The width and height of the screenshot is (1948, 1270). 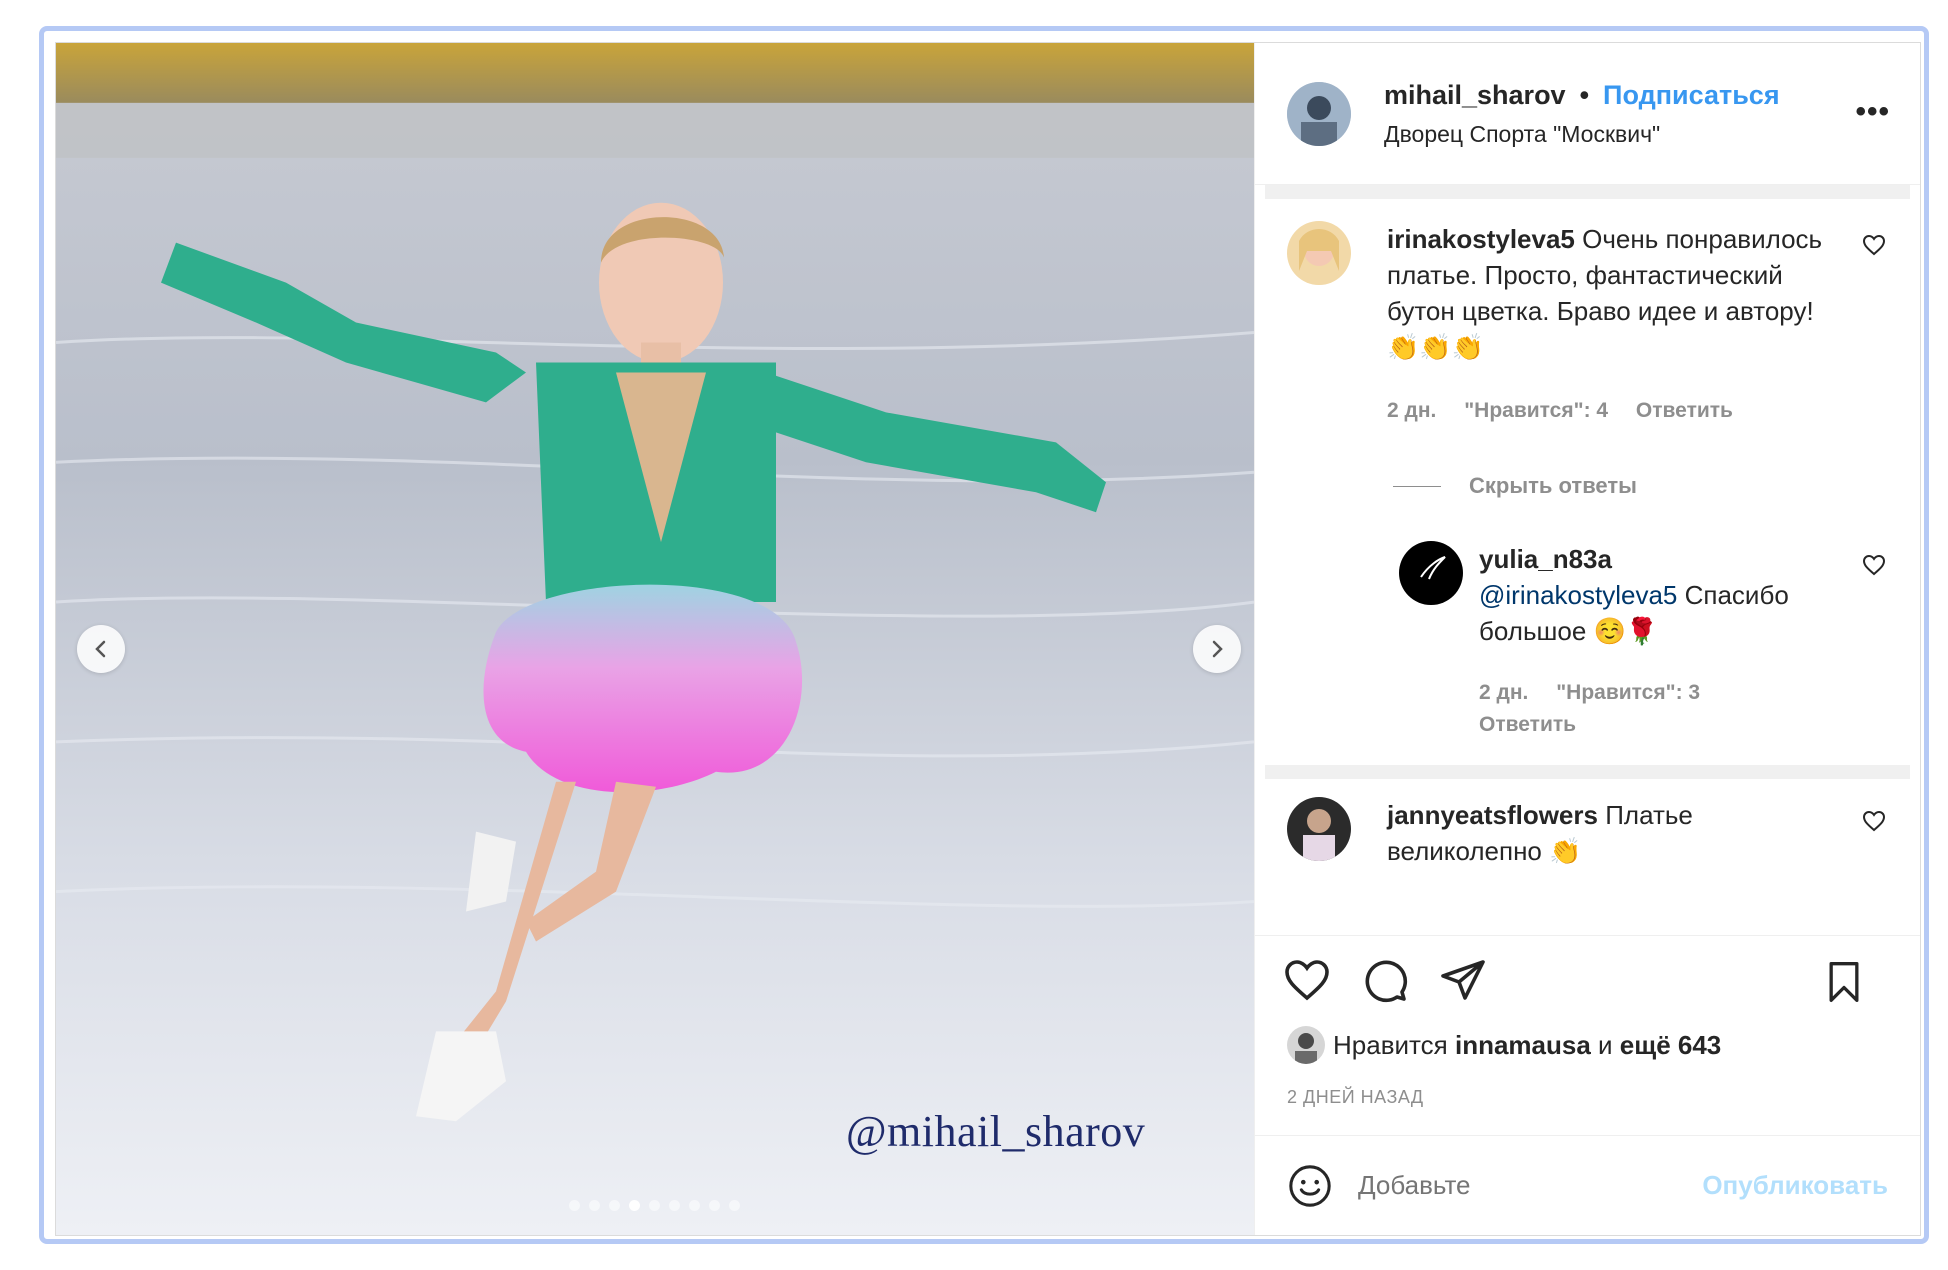 What do you see at coordinates (1587, 1101) in the screenshot?
I see `post-timestamp: 2 ДНЕЙ НАЗАД` at bounding box center [1587, 1101].